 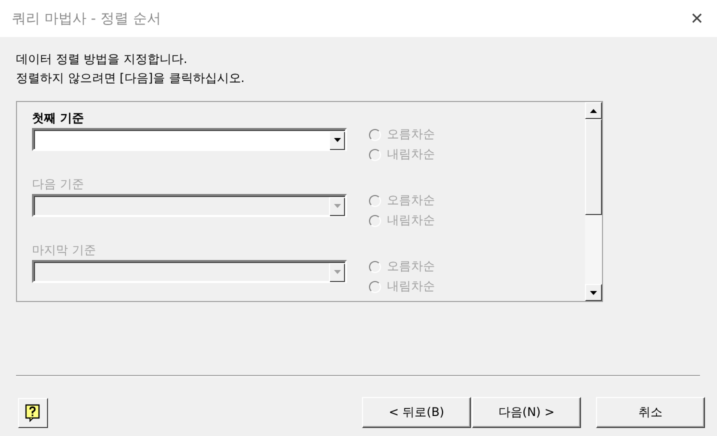 What do you see at coordinates (131, 78) in the screenshot?
I see `instruction-text: 정렬하지 않으려면 [다음]을 클릭하십시오.` at bounding box center [131, 78].